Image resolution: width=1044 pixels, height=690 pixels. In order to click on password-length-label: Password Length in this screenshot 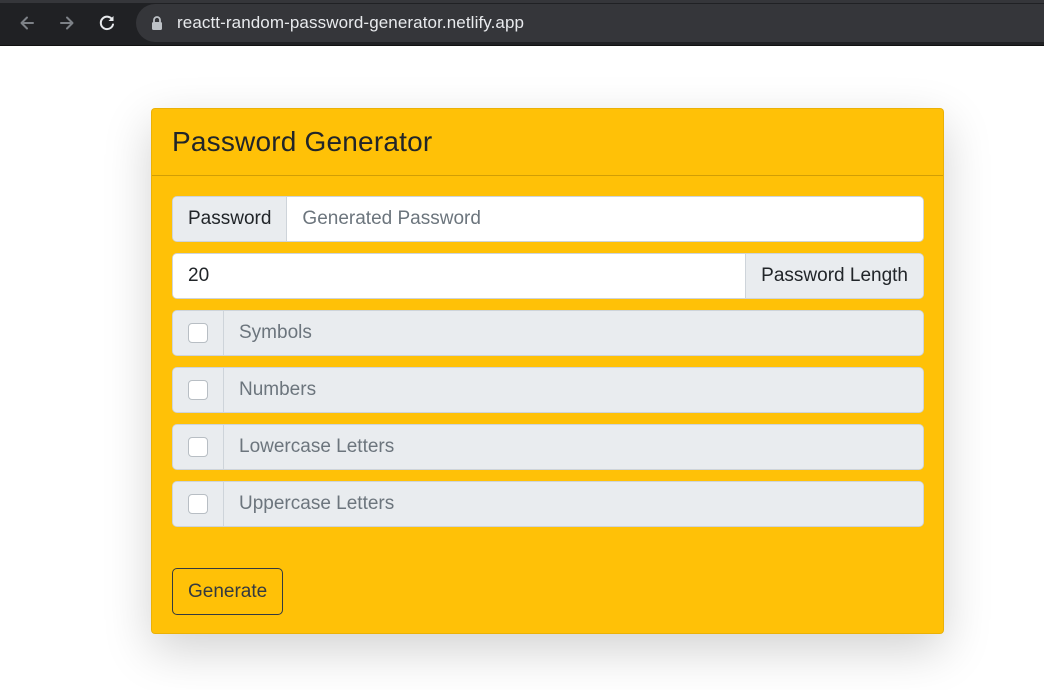, I will do `click(834, 276)`.